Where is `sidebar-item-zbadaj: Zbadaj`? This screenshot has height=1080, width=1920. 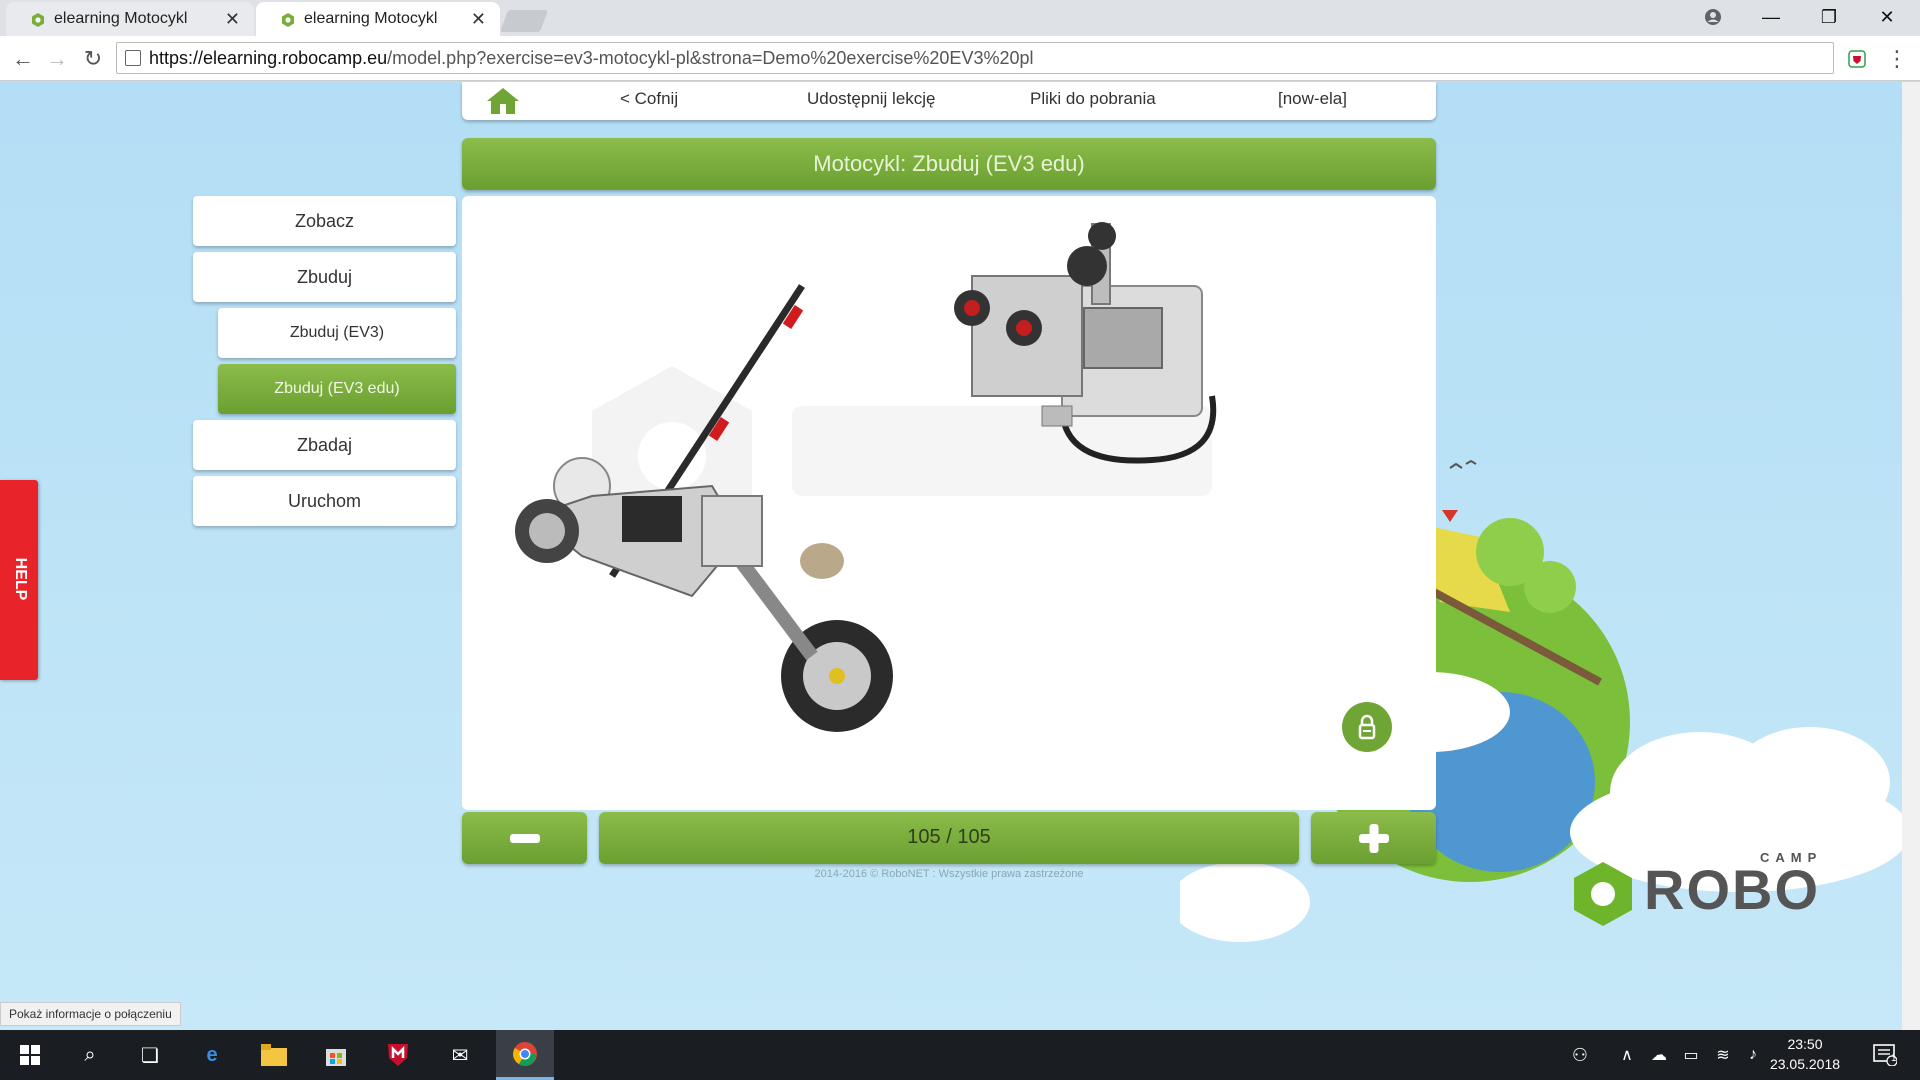
sidebar-item-zbadaj: Zbadaj is located at coordinates (324, 445).